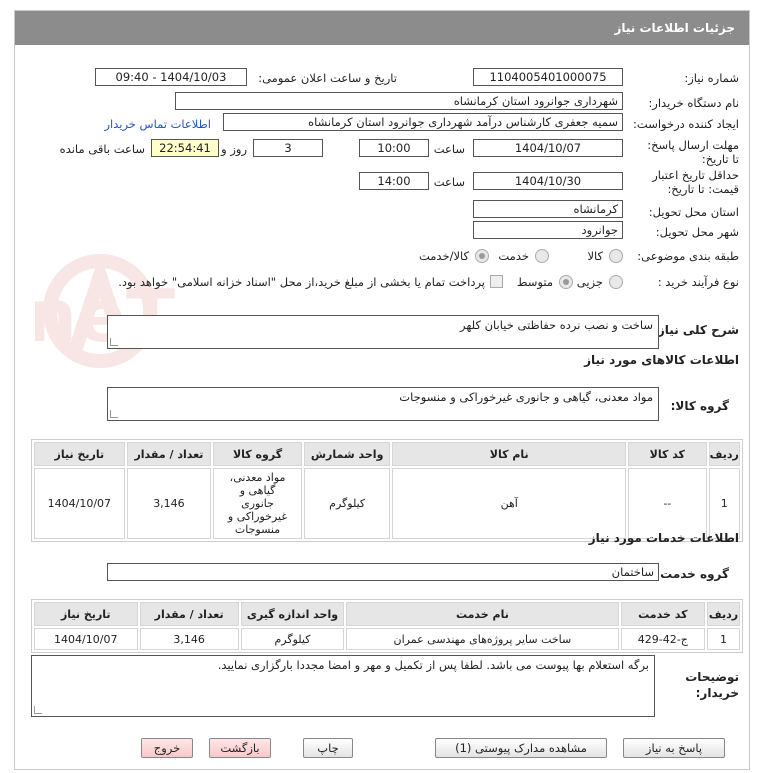  Describe the element at coordinates (328, 748) in the screenshot. I see `print-button: چاپ` at that location.